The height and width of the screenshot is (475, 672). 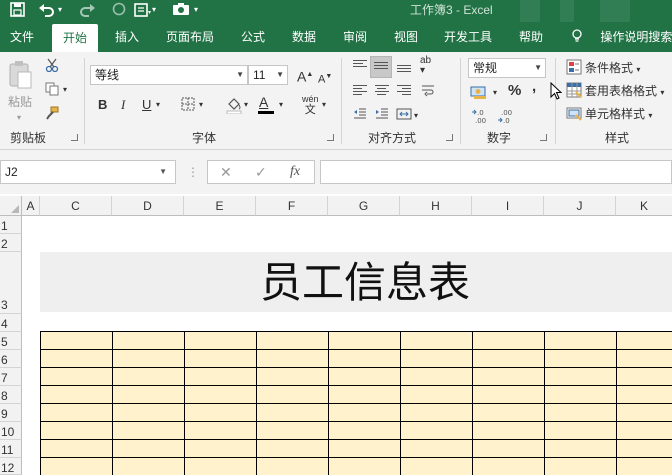 What do you see at coordinates (534, 87) in the screenshot?
I see `comma-style-button: ,` at bounding box center [534, 87].